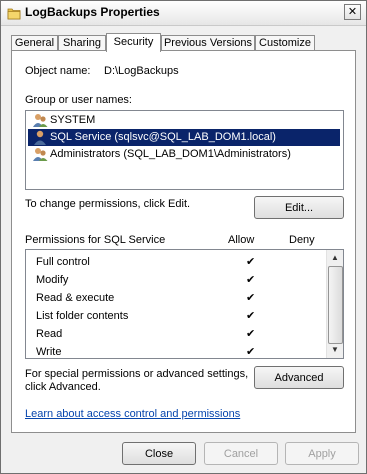  What do you see at coordinates (208, 43) in the screenshot?
I see `tab-previous-versions: Previous Versions` at bounding box center [208, 43].